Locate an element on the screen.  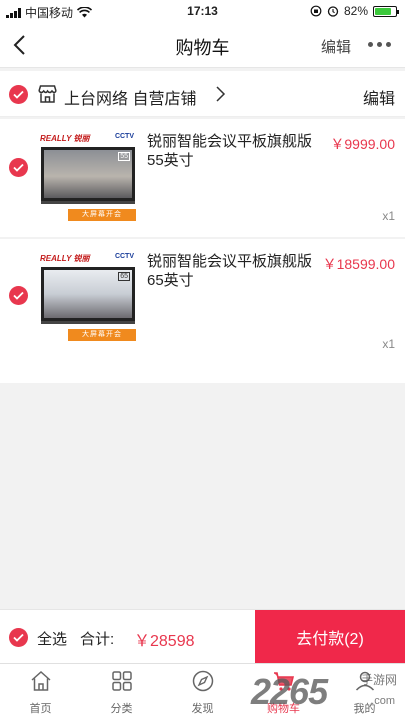
cart-icon is located at coordinates (283, 681).